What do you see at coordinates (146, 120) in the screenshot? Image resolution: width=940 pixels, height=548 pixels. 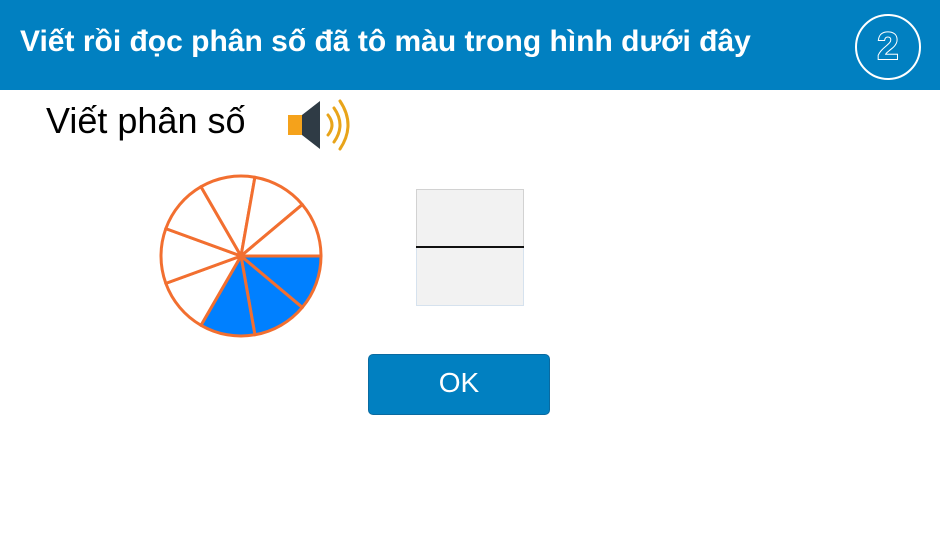 I see `instruction-text: Viết phân số` at bounding box center [146, 120].